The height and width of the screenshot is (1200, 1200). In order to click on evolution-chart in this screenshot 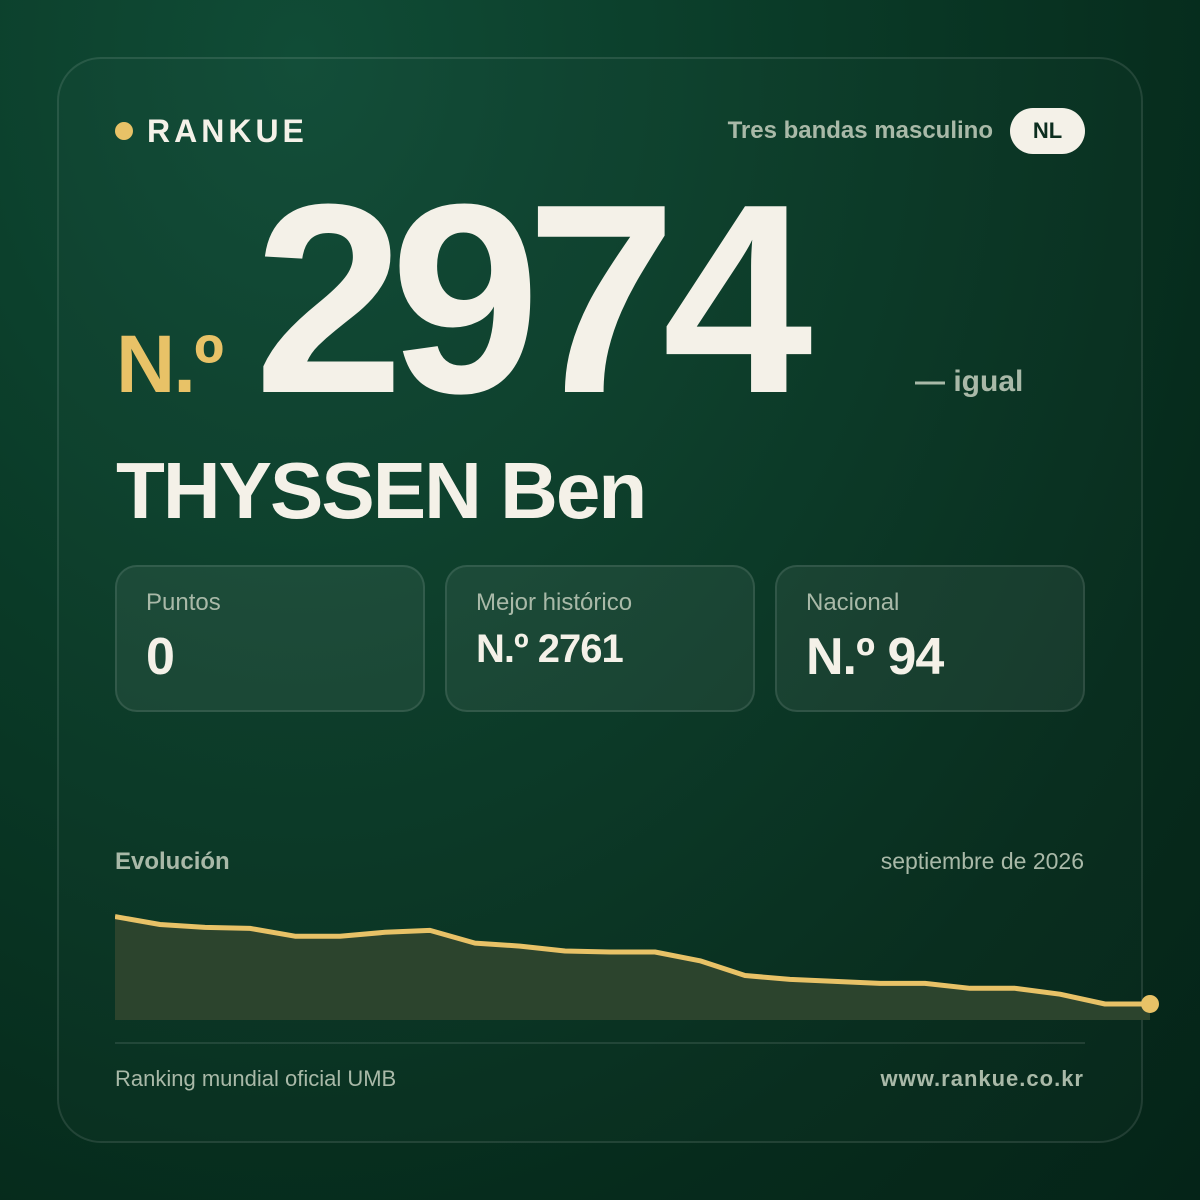, I will do `click(637, 967)`.